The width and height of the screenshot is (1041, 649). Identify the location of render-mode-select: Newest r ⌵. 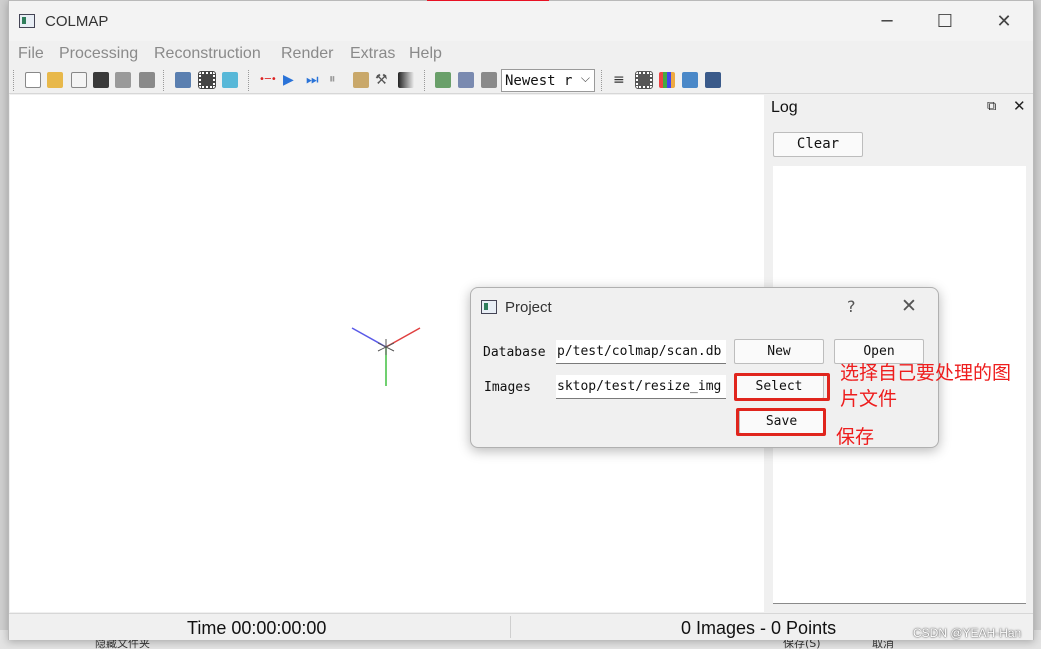
(548, 80).